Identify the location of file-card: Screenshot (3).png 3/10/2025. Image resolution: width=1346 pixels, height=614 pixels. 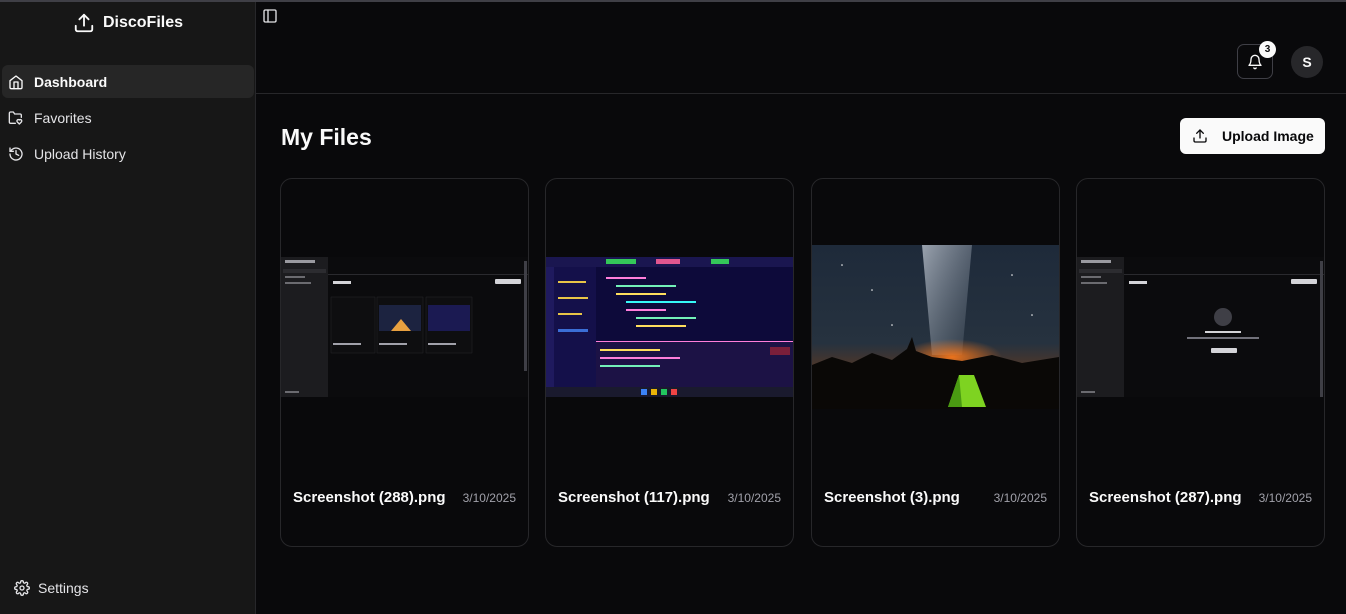
(935, 362).